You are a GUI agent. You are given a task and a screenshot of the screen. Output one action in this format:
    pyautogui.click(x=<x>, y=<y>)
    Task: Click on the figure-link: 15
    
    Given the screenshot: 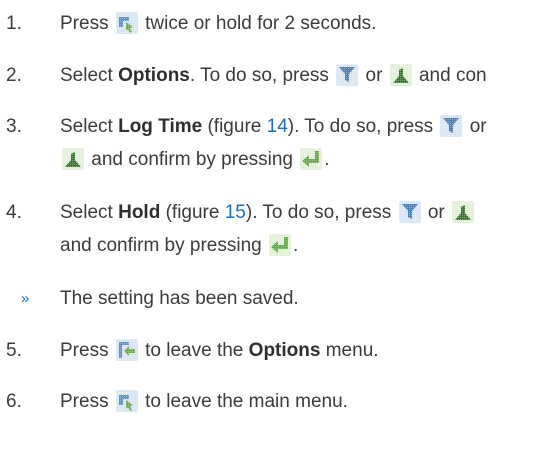 What is the action you would take?
    pyautogui.click(x=235, y=212)
    